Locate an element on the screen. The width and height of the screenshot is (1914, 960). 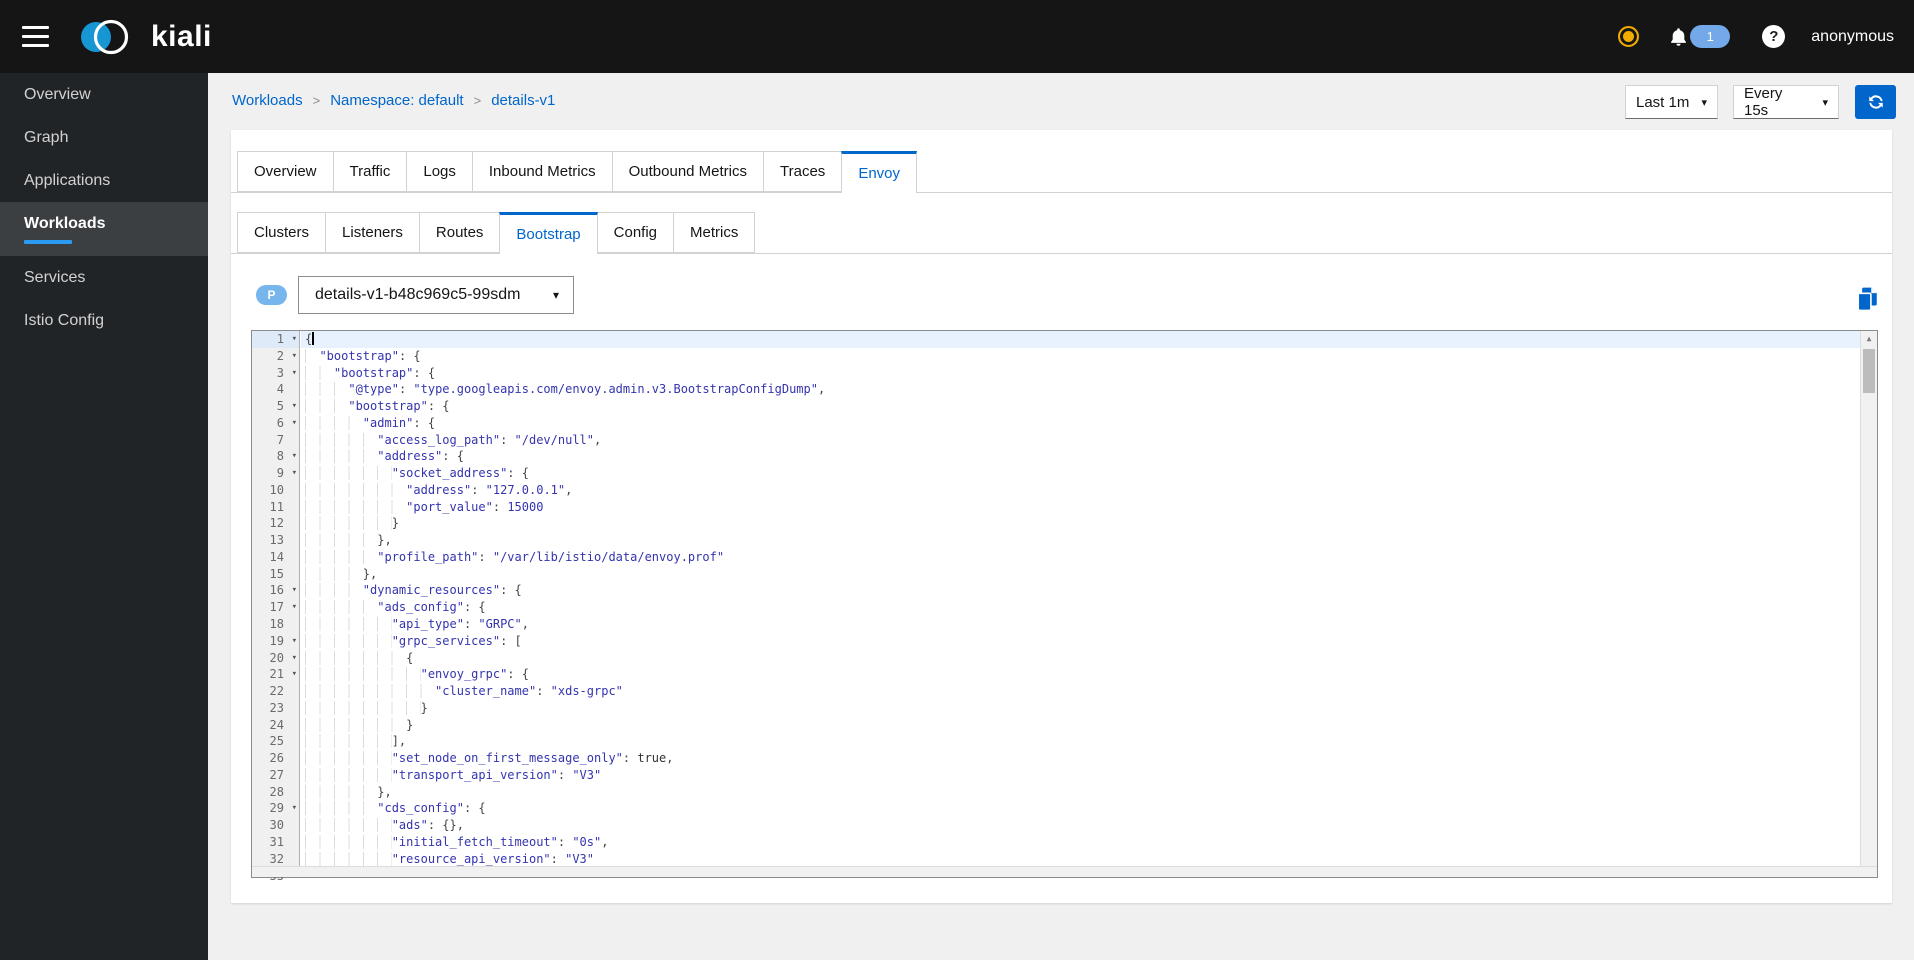
code-line: "envoy_grpc": { is located at coordinates (1080, 674).